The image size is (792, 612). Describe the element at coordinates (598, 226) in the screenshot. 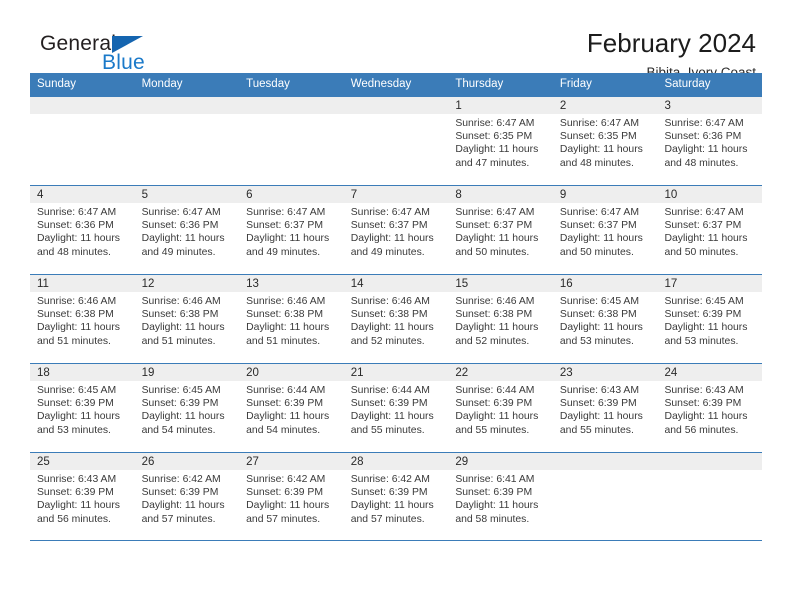

I see `sunset-text: Sunset: 6:37 PM` at that location.